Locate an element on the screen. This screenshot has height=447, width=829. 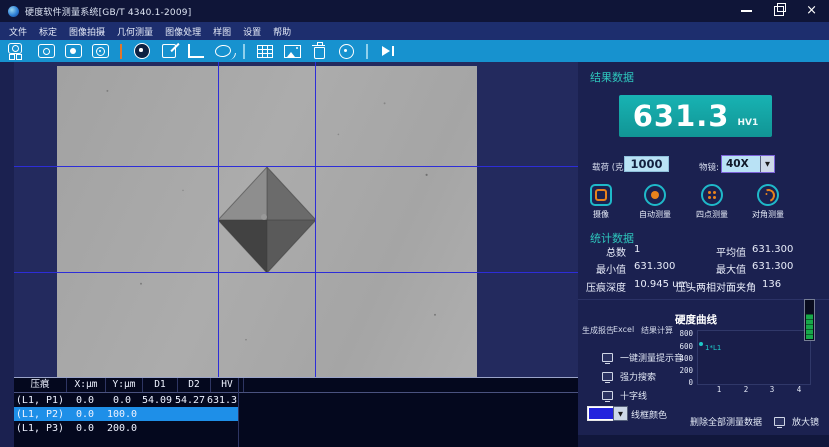
camera-source-icon is located at coordinates (18, 51).